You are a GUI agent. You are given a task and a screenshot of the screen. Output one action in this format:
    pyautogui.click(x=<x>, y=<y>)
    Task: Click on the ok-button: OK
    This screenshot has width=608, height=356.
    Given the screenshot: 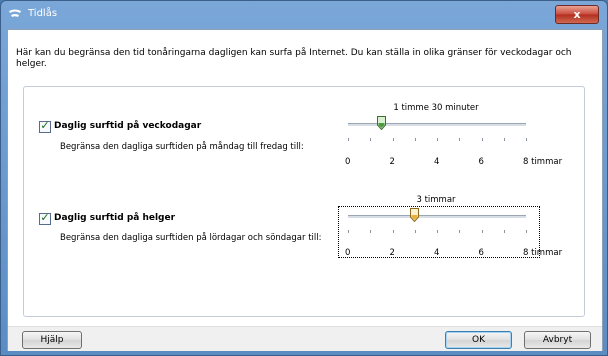 What is the action you would take?
    pyautogui.click(x=478, y=340)
    